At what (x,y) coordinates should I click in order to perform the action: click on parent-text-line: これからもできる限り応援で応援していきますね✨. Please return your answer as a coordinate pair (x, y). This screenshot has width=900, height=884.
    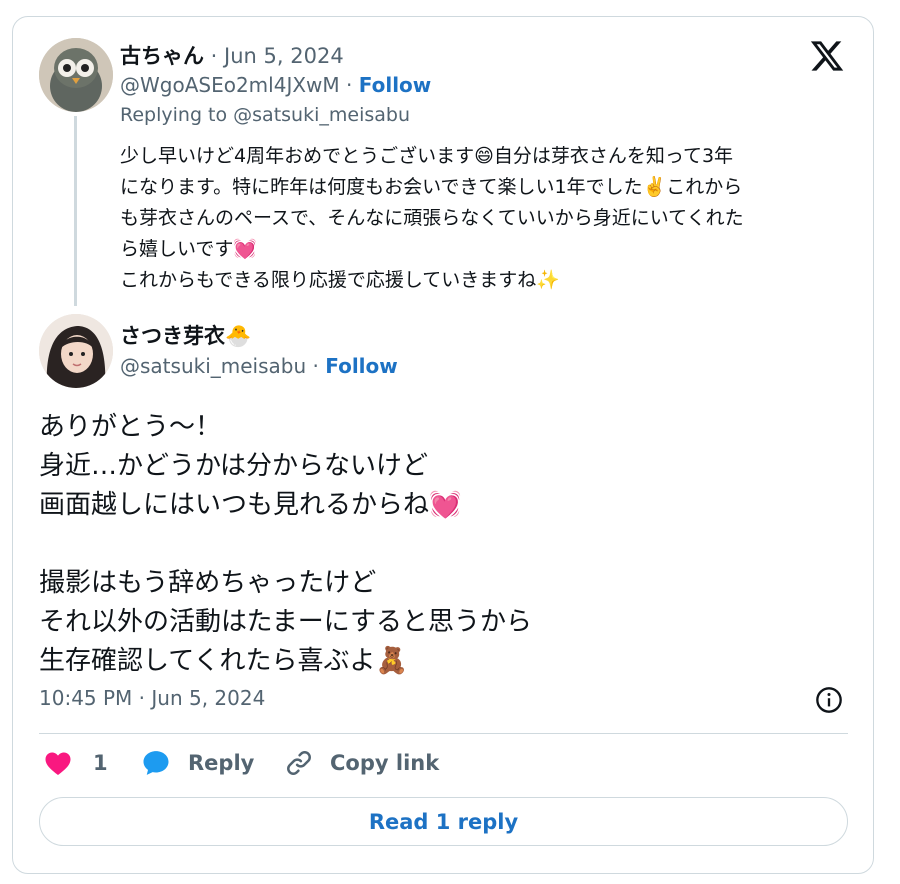
    Looking at the image, I should click on (340, 280).